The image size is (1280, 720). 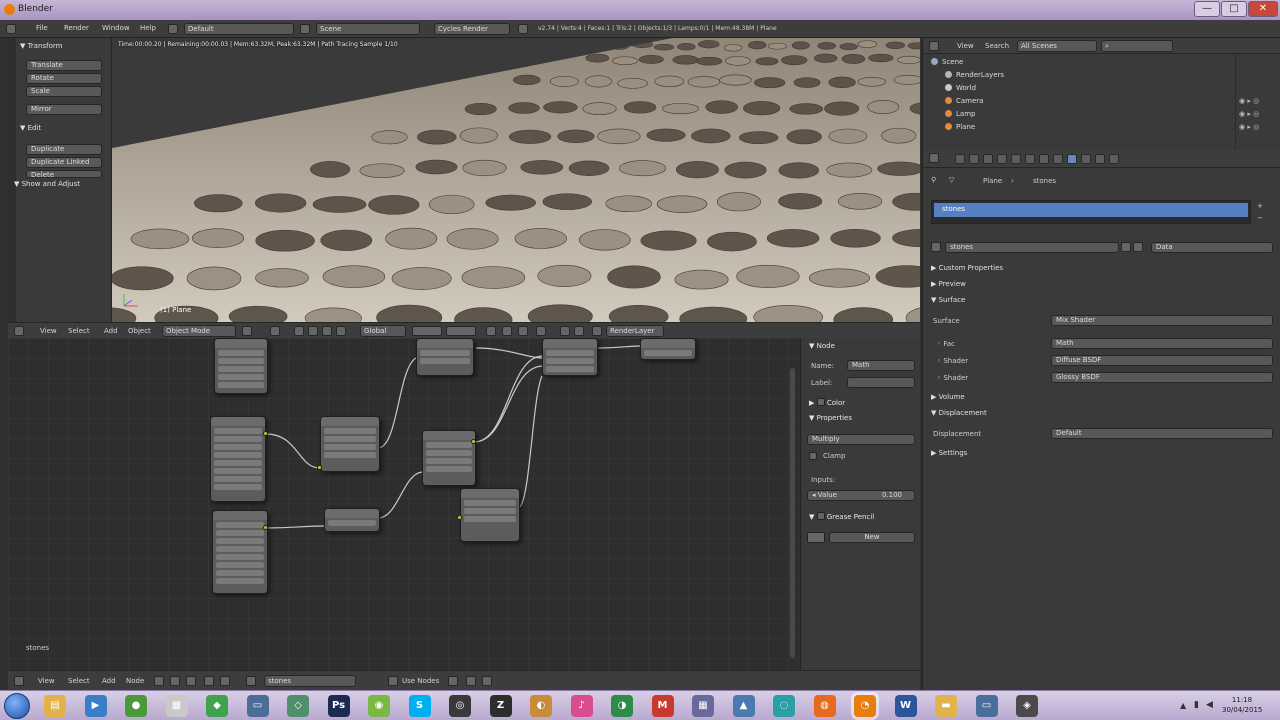 What do you see at coordinates (1057, 46) in the screenshot?
I see `display-mode-select: All Scenes` at bounding box center [1057, 46].